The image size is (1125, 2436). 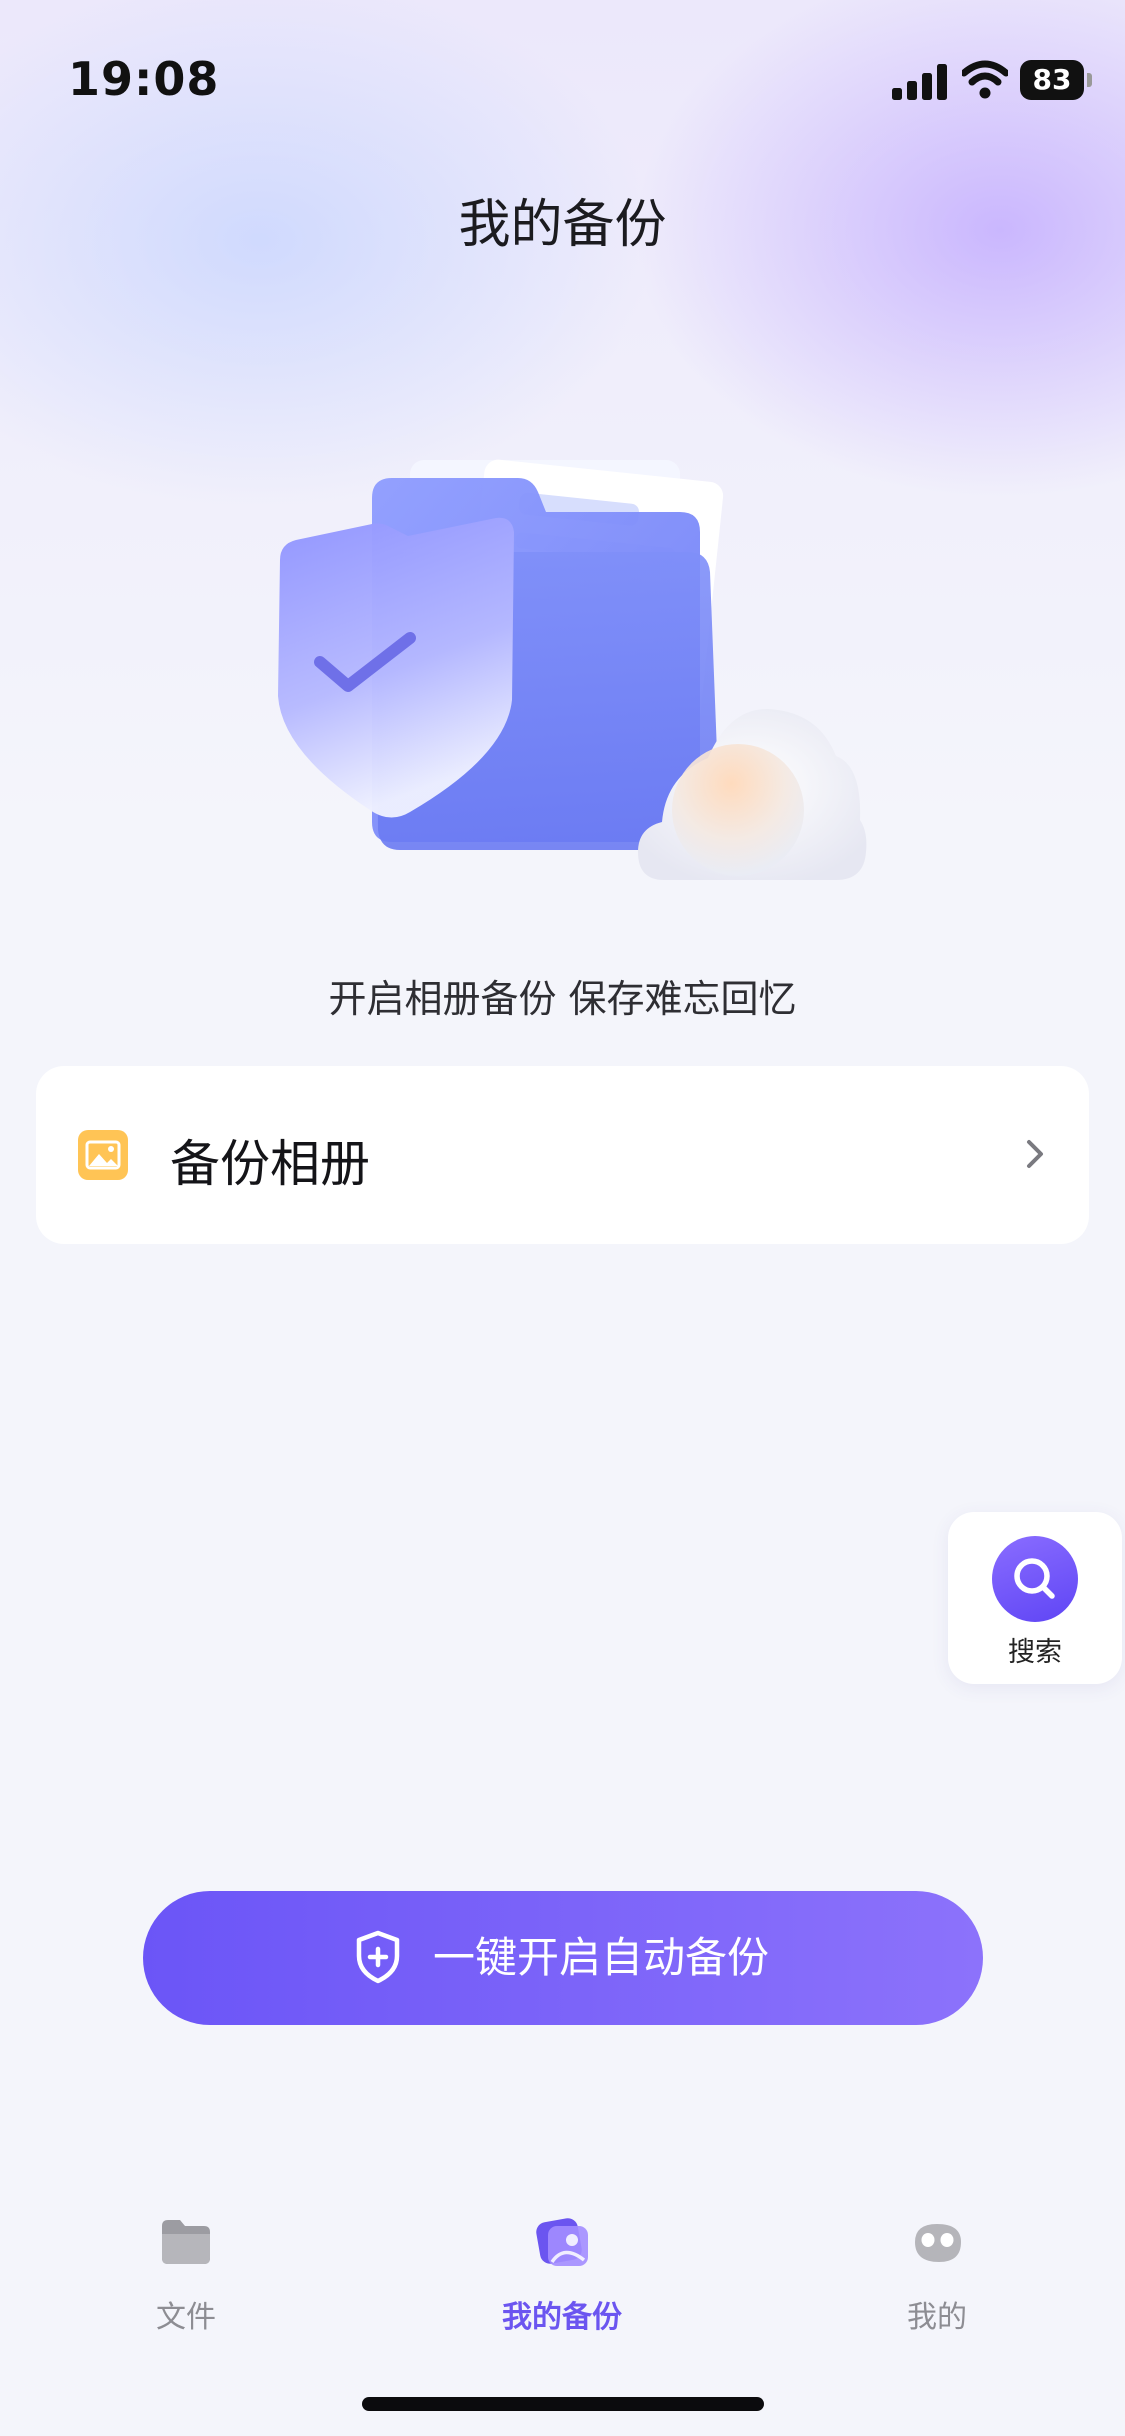 I want to click on tab-me-label: 我的, so click(x=937, y=2317).